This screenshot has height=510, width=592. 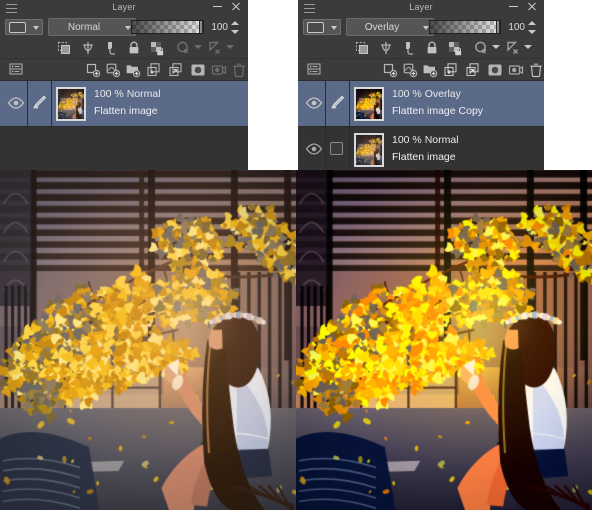 I want to click on layer-name: Flatten image Copy, so click(x=438, y=111).